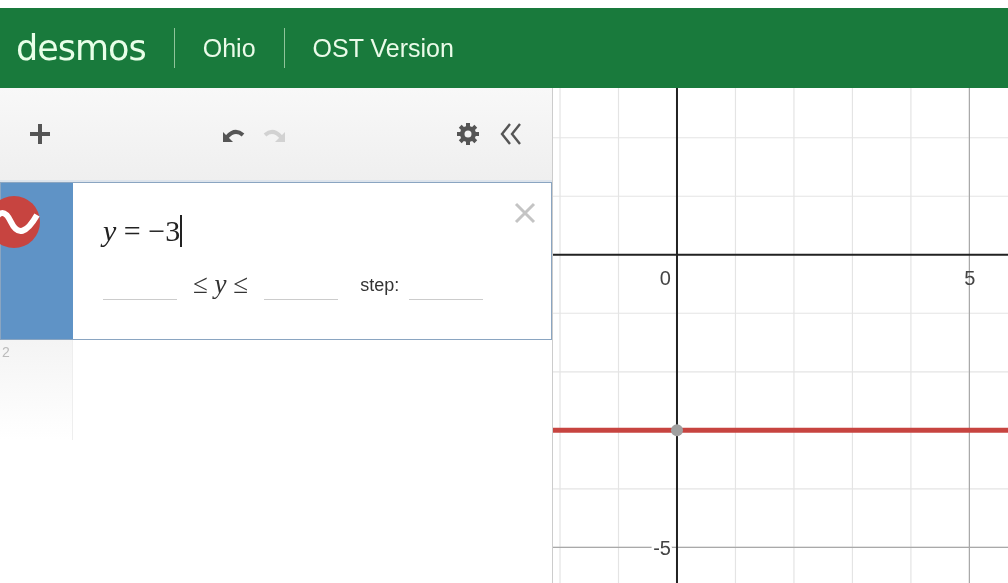 The height and width of the screenshot is (583, 1008). I want to click on expression-row: y = −3 ≤ y ≤ step:, so click(276, 261).